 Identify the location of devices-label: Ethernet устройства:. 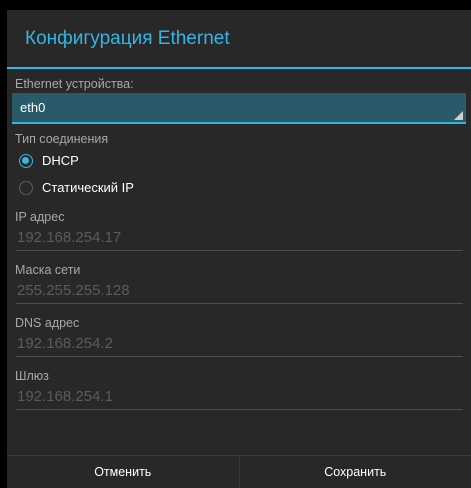
(74, 84).